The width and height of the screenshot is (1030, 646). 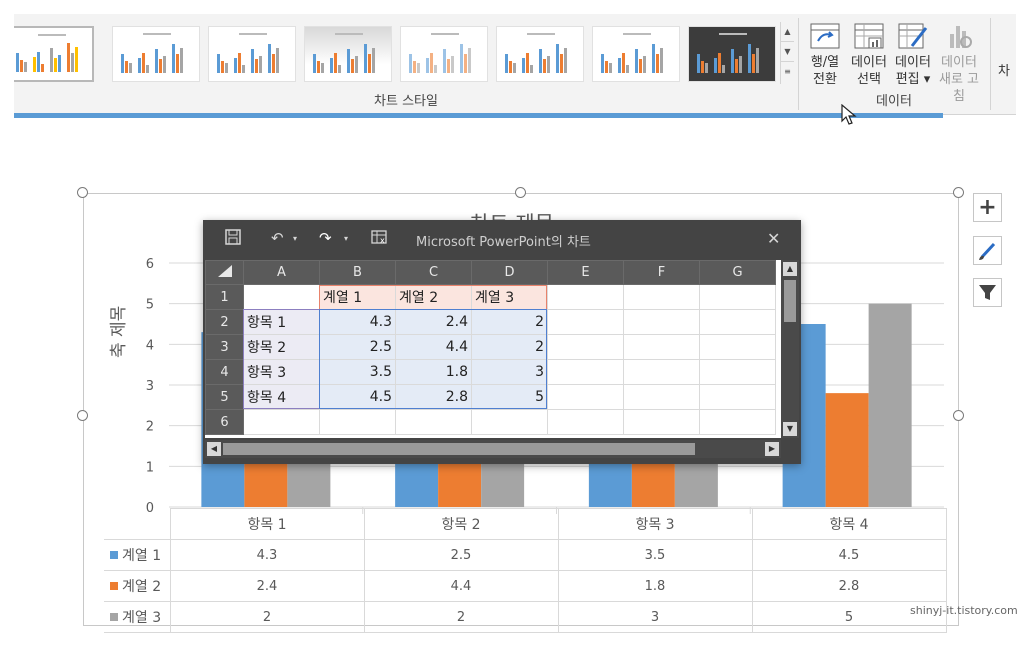 I want to click on plus-icon: +, so click(x=987, y=207).